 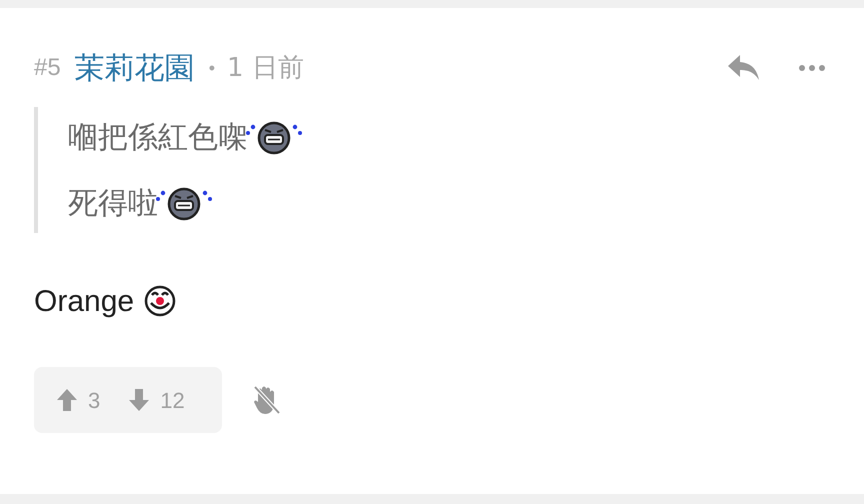 I want to click on down-arrow-icon, so click(x=139, y=400).